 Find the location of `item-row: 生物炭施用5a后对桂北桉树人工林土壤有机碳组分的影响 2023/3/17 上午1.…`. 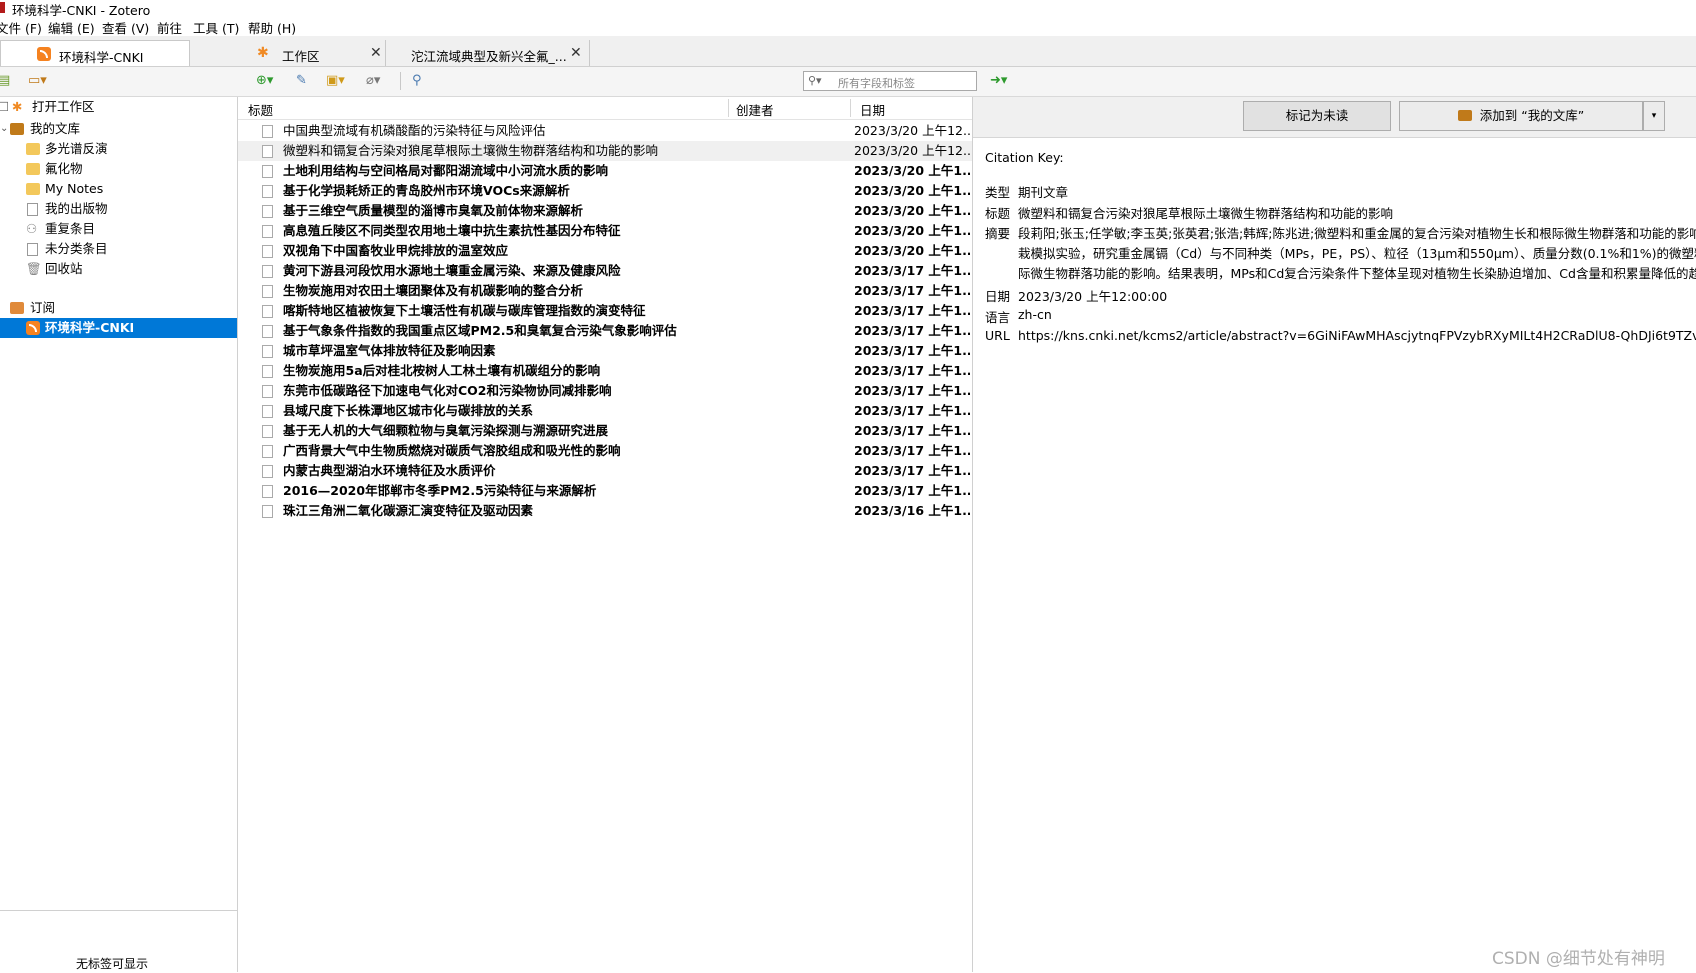

item-row: 生物炭施用5a后对桂北桉树人工林土壤有机碳组分的影响 2023/3/17 上午1.… is located at coordinates (605, 371).